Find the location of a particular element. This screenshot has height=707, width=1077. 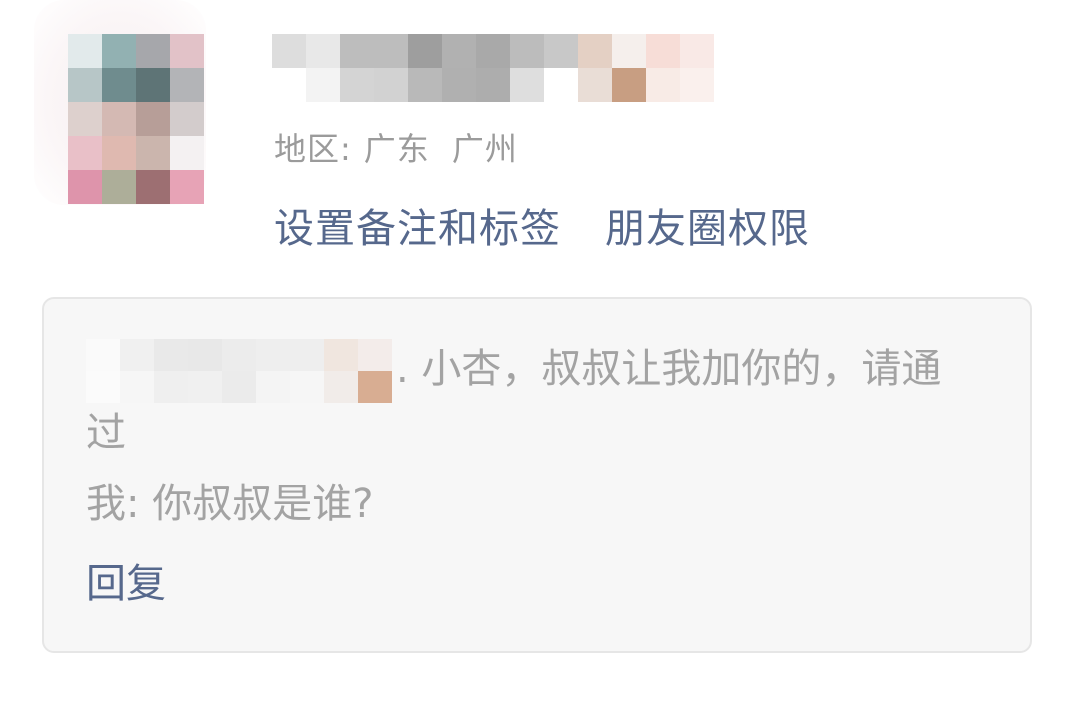

sender-name-obscured is located at coordinates (239, 371).